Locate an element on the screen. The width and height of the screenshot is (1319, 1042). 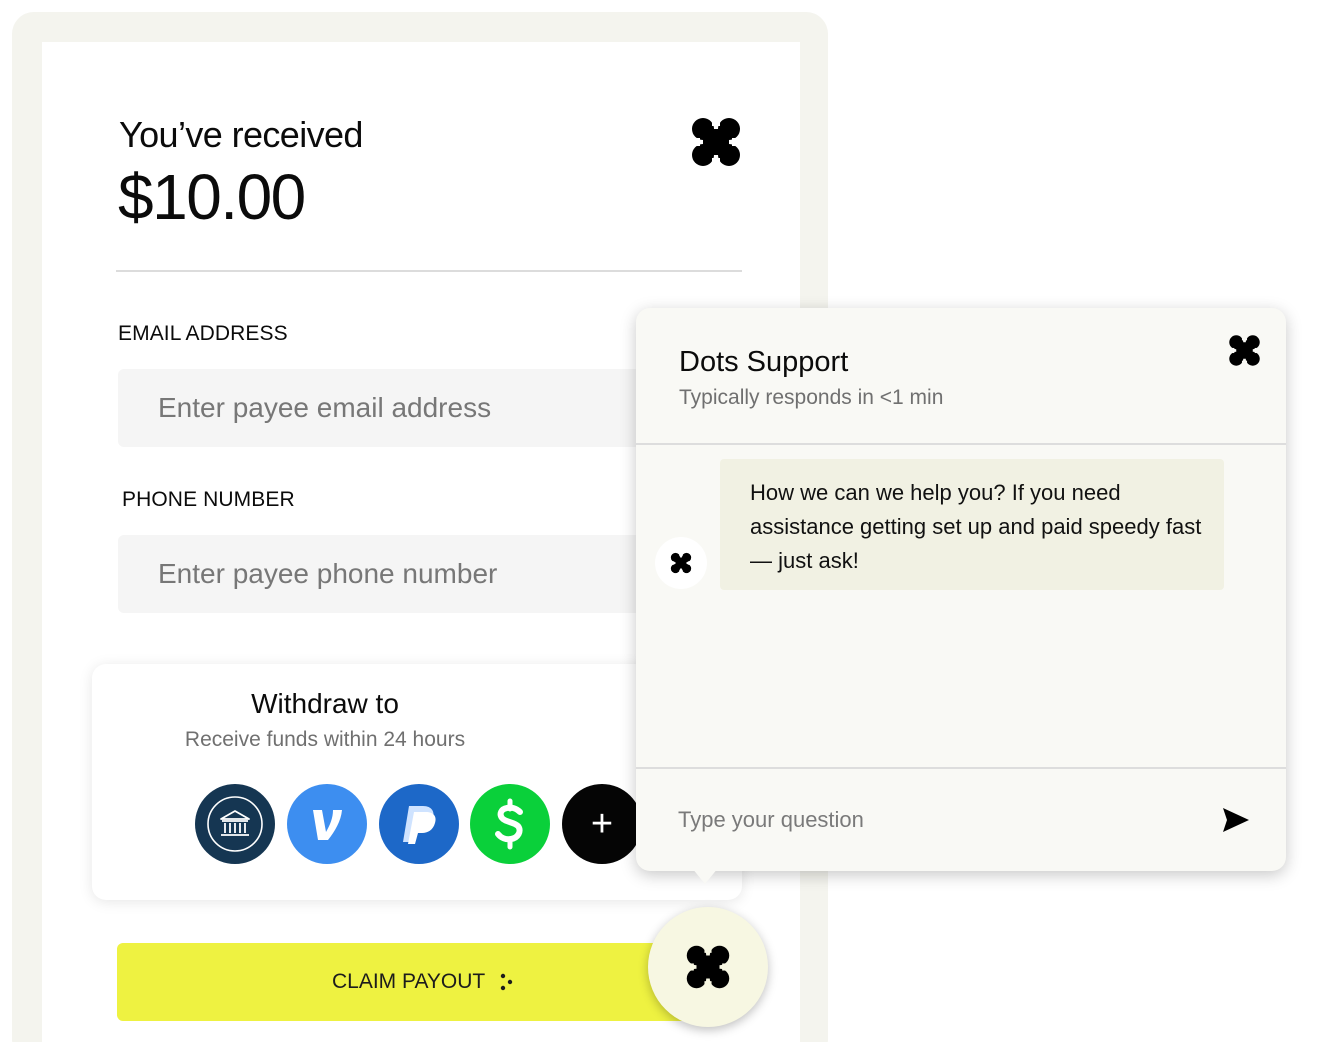
plus-icon: + is located at coordinates (602, 823).